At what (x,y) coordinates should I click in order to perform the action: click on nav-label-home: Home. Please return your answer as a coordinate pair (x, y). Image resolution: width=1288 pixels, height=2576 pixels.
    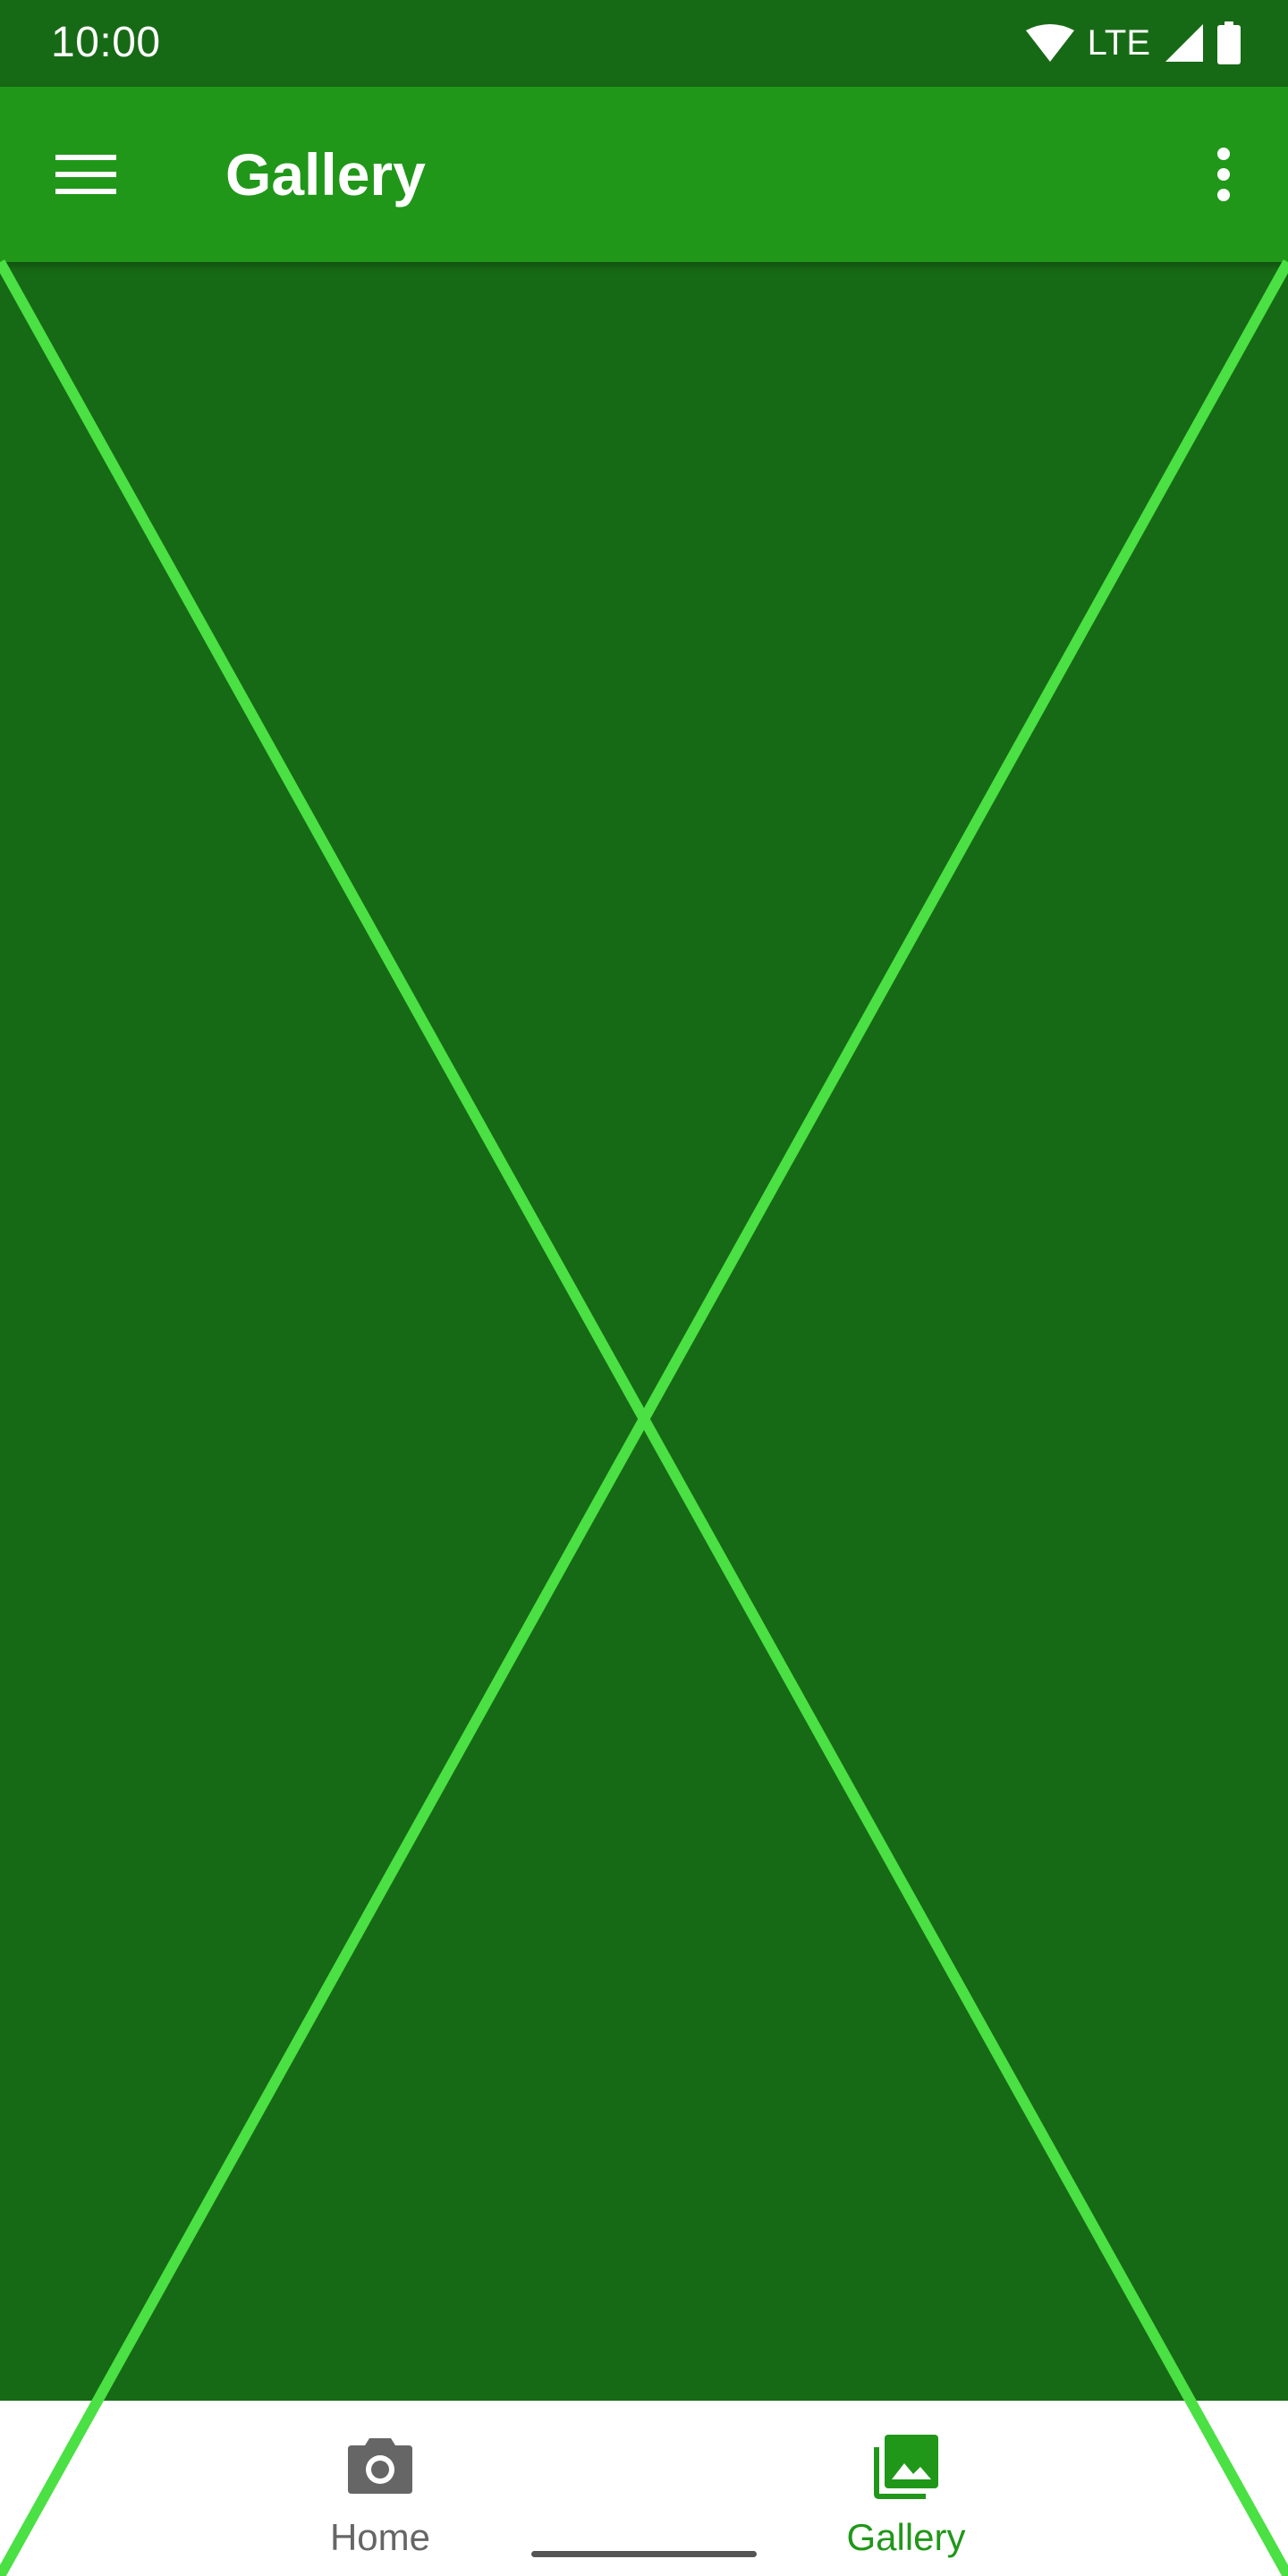
    Looking at the image, I should click on (380, 2537).